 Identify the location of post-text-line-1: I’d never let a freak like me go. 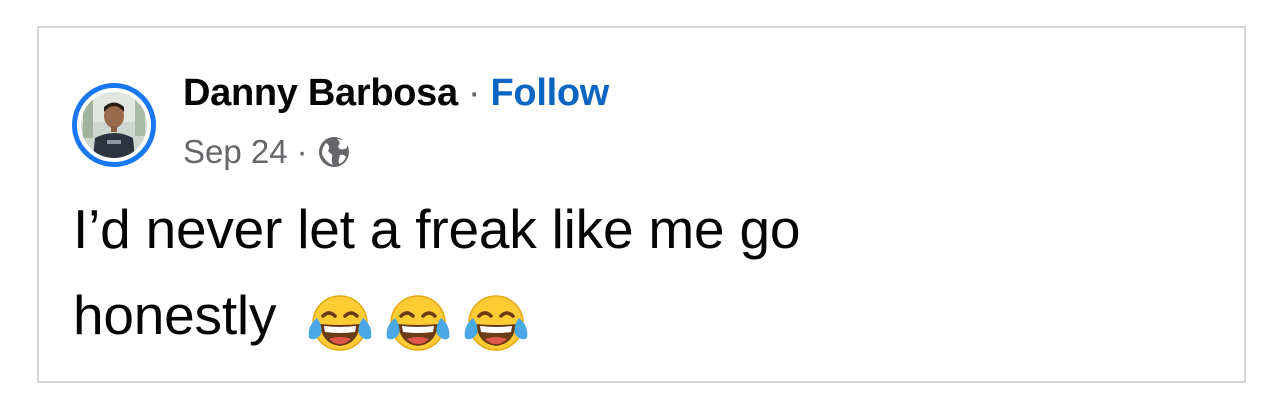
(437, 229).